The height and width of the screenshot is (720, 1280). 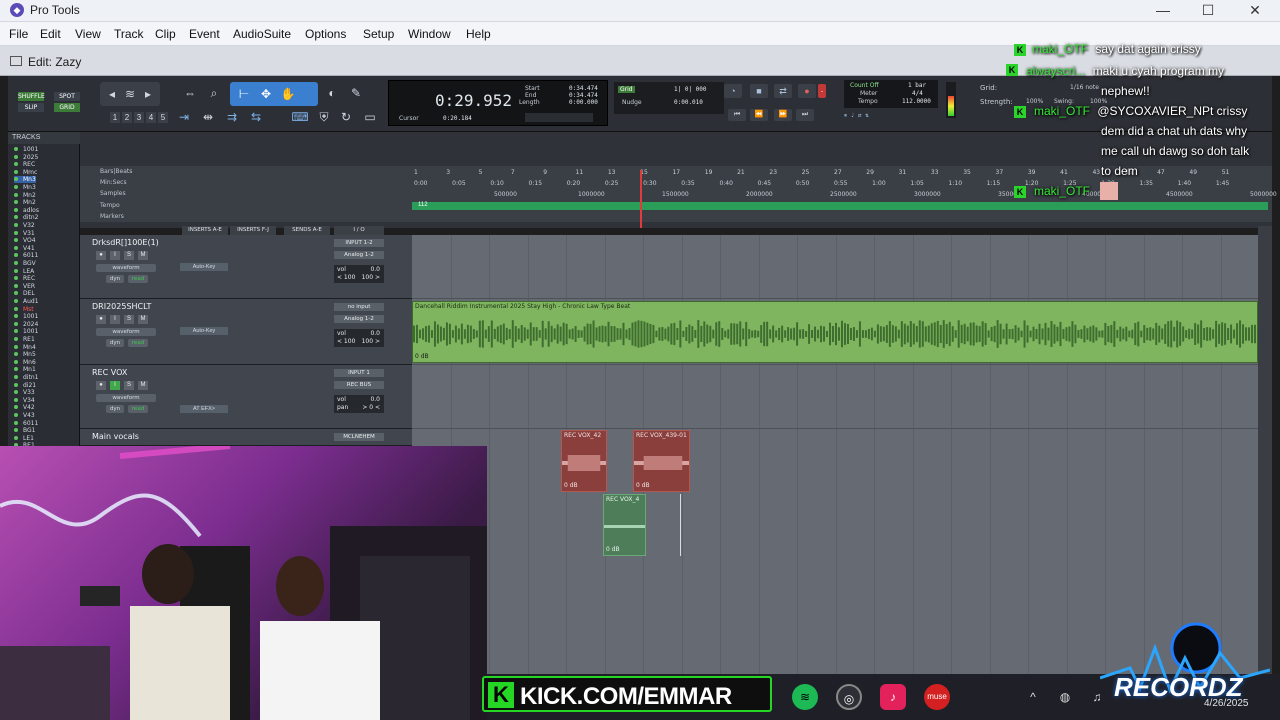 What do you see at coordinates (937, 697) in the screenshot?
I see `muse-icon: muse` at bounding box center [937, 697].